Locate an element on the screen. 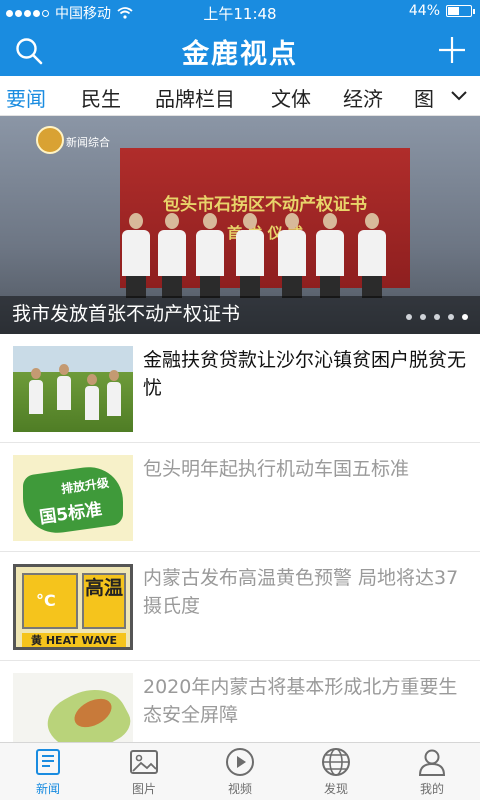 Image resolution: width=480 pixels, height=800 pixels. chevron-down-icon is located at coordinates (459, 96).